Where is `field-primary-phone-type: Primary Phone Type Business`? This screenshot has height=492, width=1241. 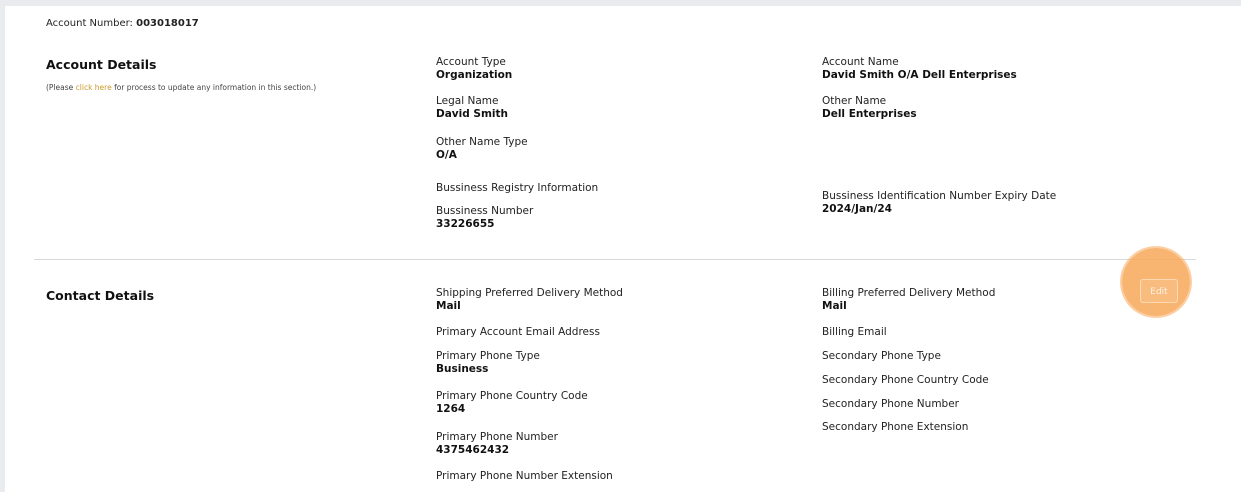 field-primary-phone-type: Primary Phone Type Business is located at coordinates (616, 363).